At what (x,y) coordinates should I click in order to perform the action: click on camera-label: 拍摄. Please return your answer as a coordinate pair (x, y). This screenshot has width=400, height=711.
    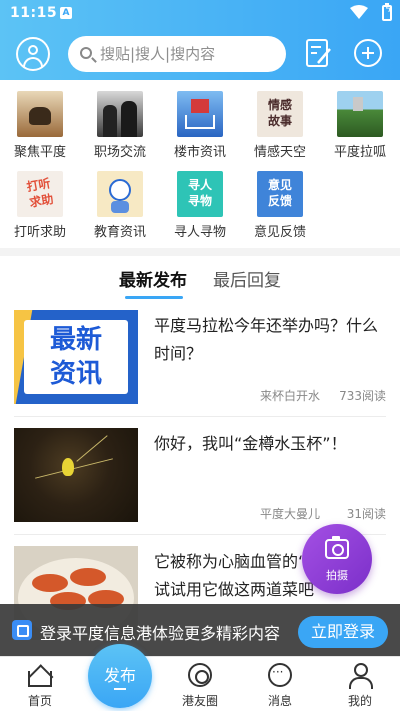
    Looking at the image, I should click on (337, 575).